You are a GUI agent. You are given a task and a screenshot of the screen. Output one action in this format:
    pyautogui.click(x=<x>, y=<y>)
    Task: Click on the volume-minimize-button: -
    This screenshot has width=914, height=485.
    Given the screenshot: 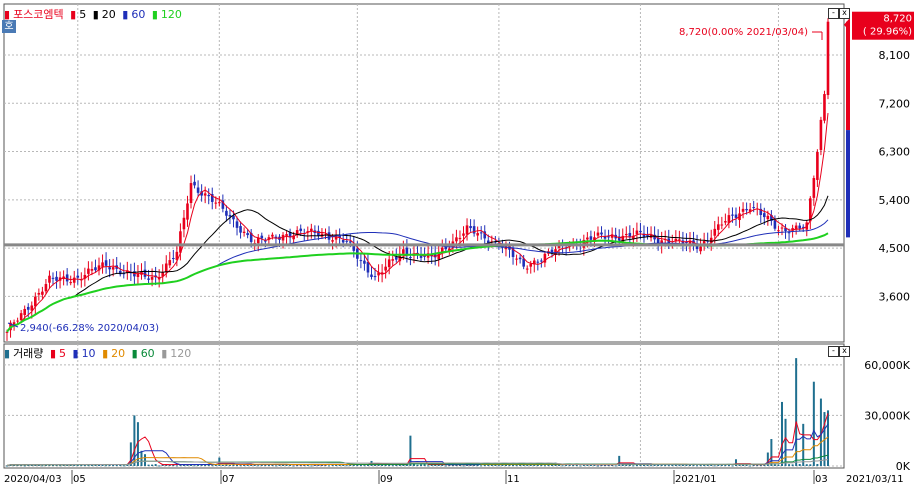 What is the action you would take?
    pyautogui.click(x=833, y=351)
    